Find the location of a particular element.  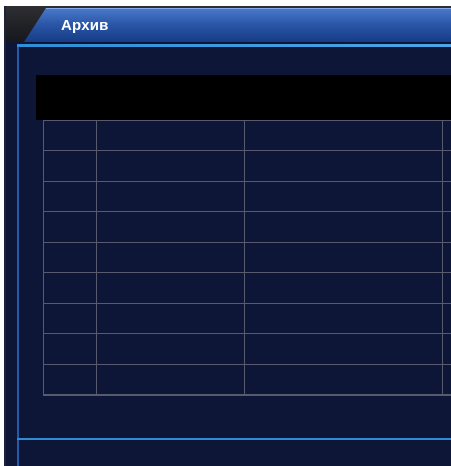

title-underline is located at coordinates (234, 45).